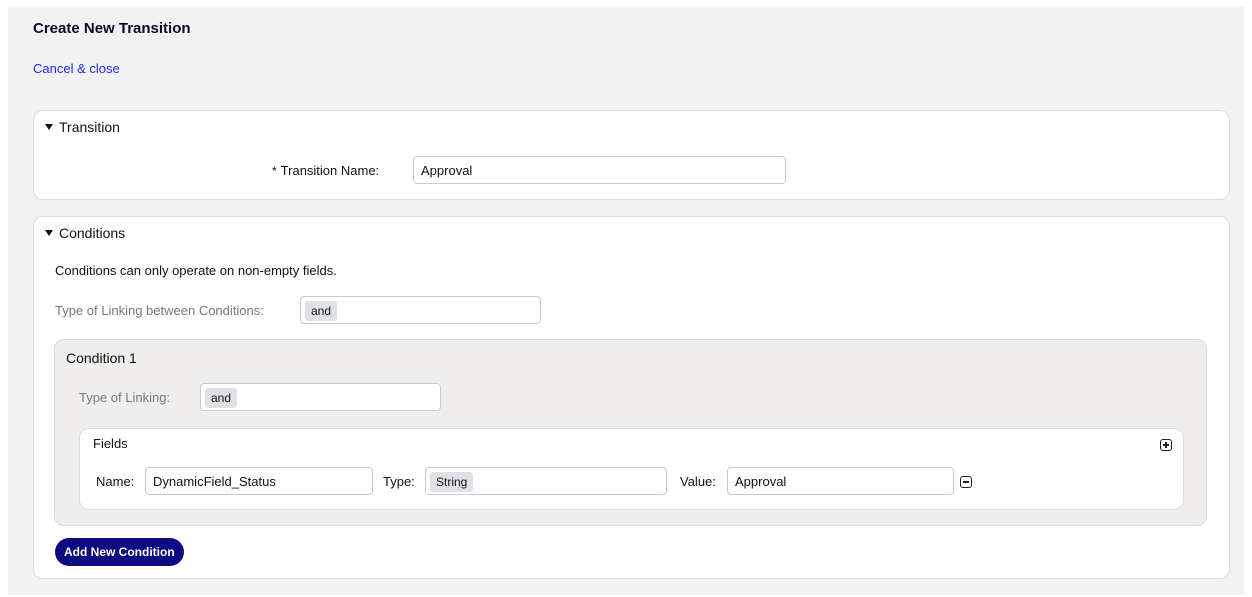 The width and height of the screenshot is (1252, 597). Describe the element at coordinates (159, 310) in the screenshot. I see `linking-between-conditions-label: Type of Linking between Conditions:` at that location.